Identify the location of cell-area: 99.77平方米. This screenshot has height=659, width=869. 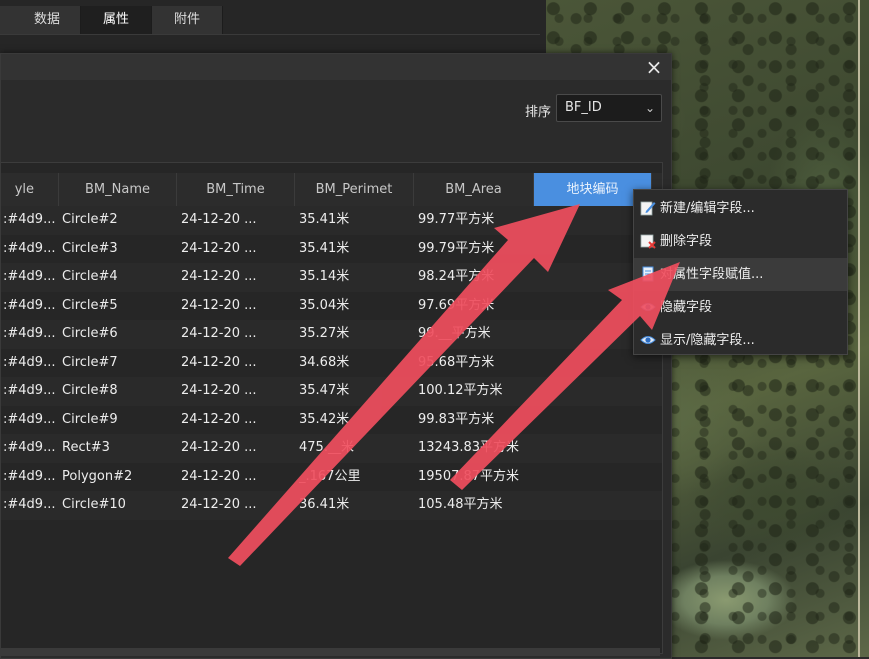
(456, 219).